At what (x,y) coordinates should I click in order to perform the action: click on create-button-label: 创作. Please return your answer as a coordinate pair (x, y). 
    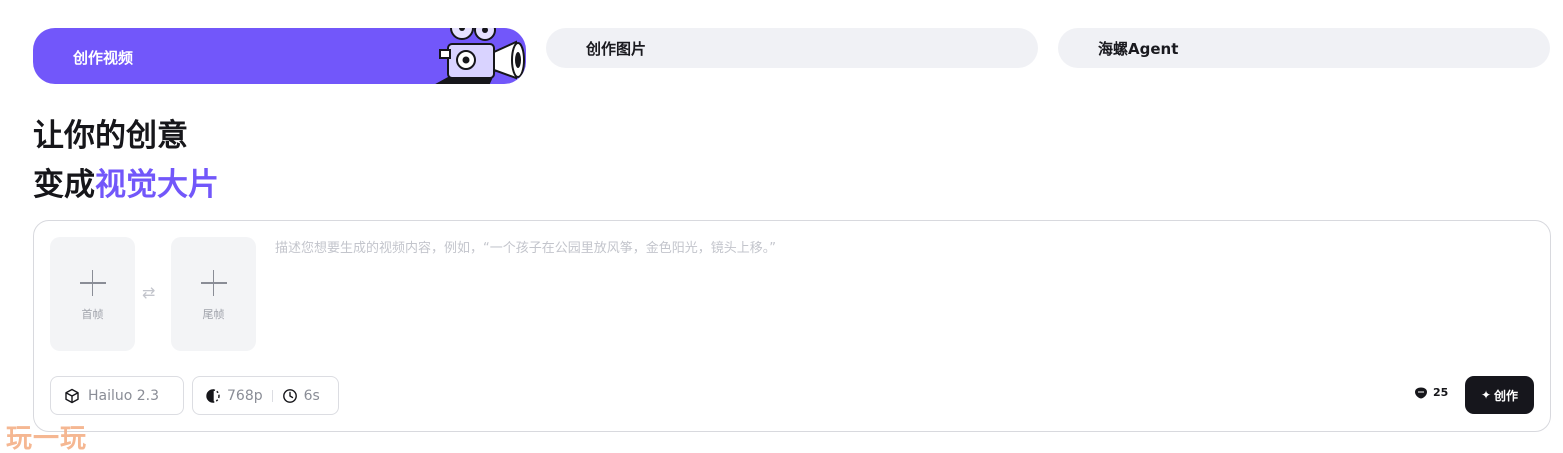
    Looking at the image, I should click on (1506, 395).